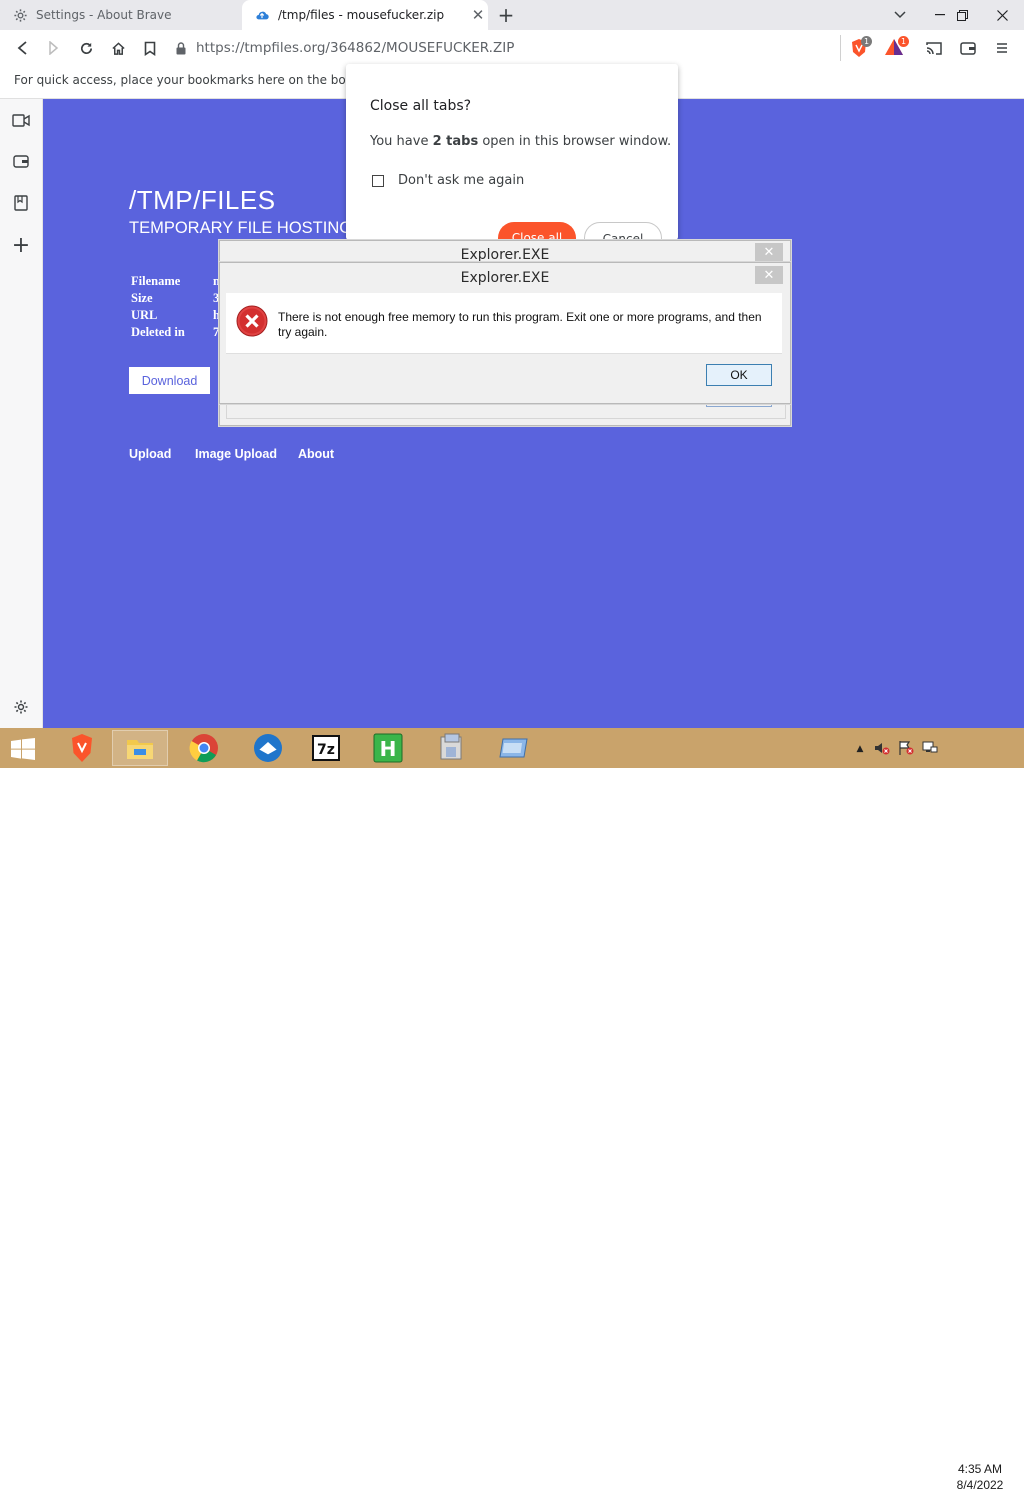  Describe the element at coordinates (316, 454) in the screenshot. I see `about-link: About` at that location.